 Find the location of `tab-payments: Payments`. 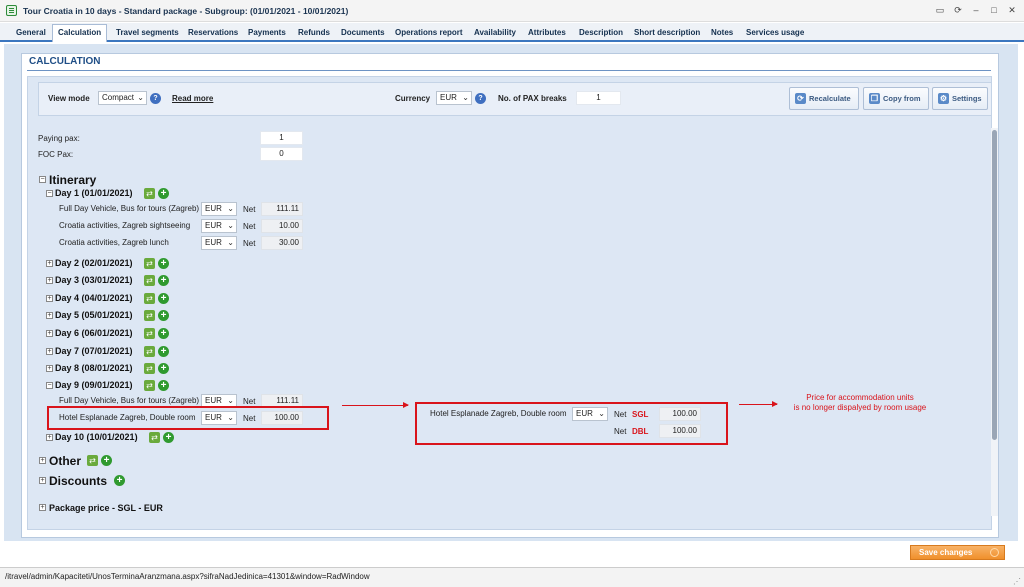

tab-payments: Payments is located at coordinates (267, 34).